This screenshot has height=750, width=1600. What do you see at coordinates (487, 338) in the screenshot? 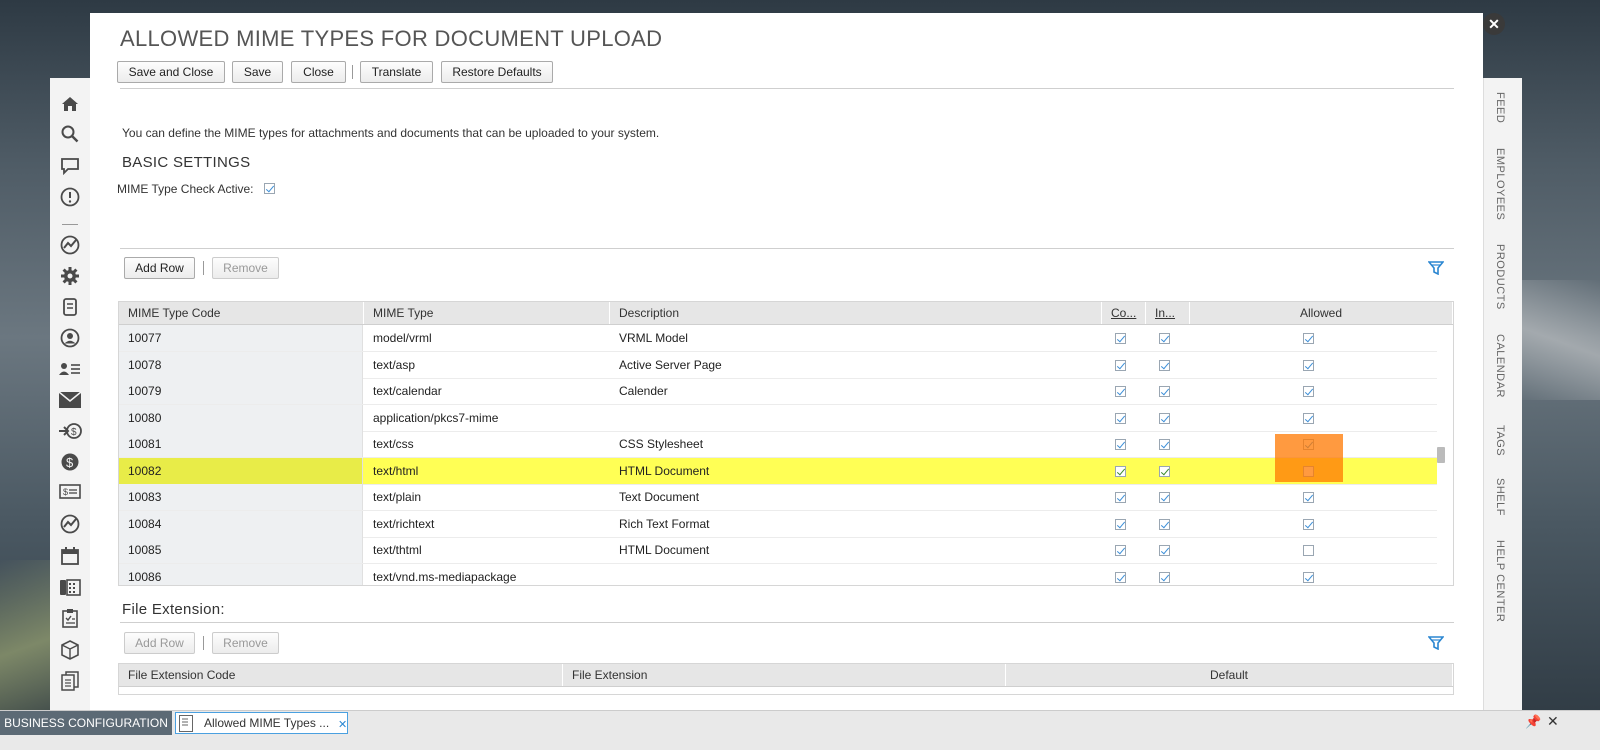
I see `mime-type-cell: model/vrml` at bounding box center [487, 338].